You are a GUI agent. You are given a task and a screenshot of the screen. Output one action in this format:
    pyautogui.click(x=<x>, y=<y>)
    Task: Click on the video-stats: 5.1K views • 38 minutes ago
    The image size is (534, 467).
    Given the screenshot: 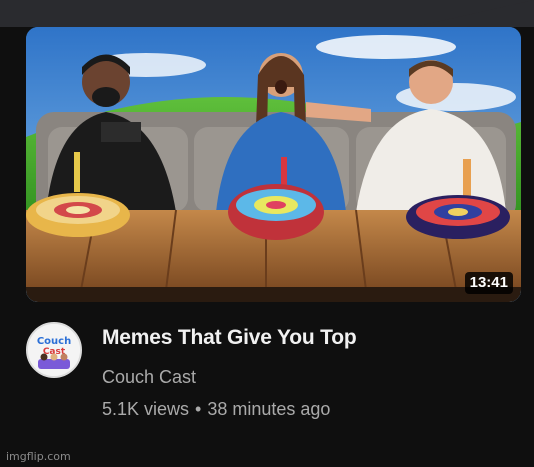 What is the action you would take?
    pyautogui.click(x=216, y=409)
    